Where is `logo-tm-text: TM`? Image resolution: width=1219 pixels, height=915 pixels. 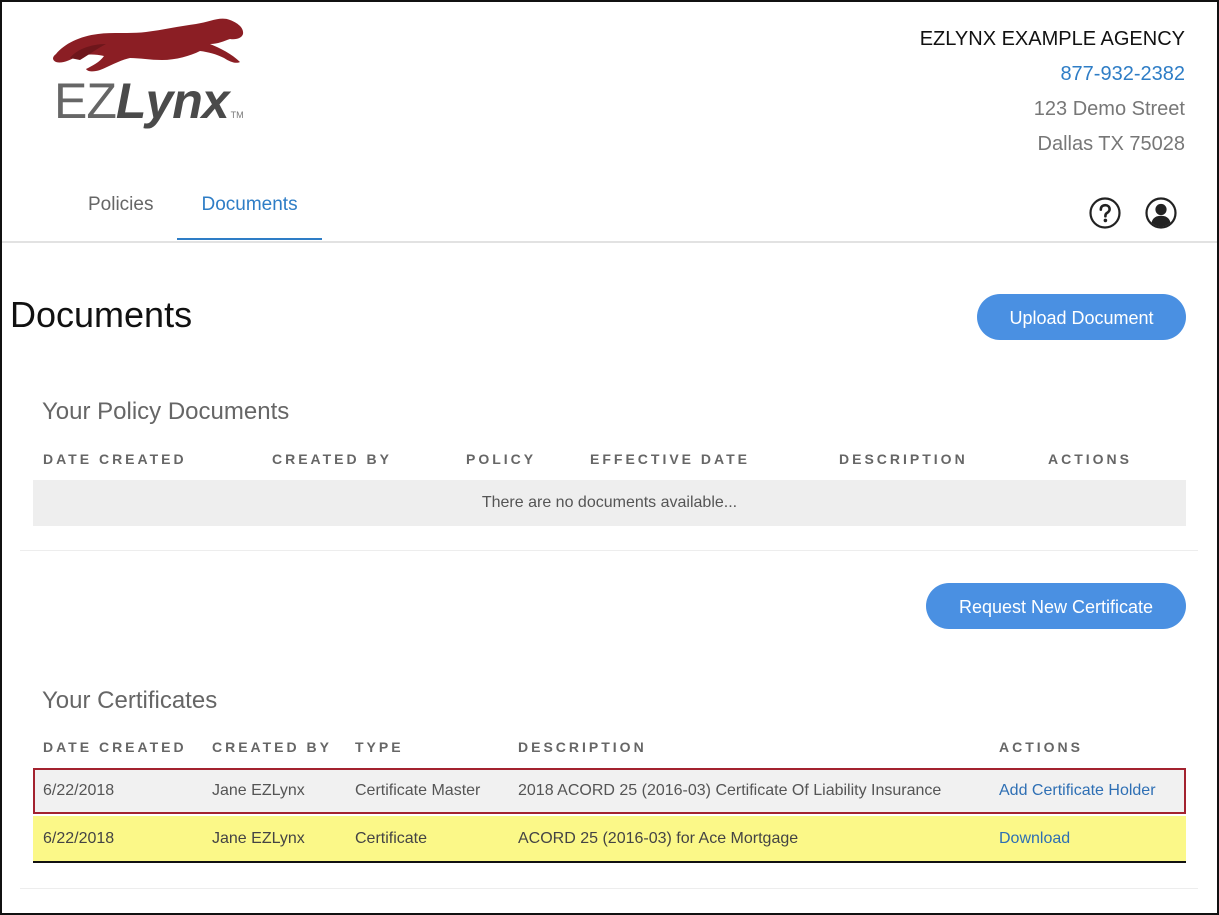
logo-tm-text: TM is located at coordinates (237, 115).